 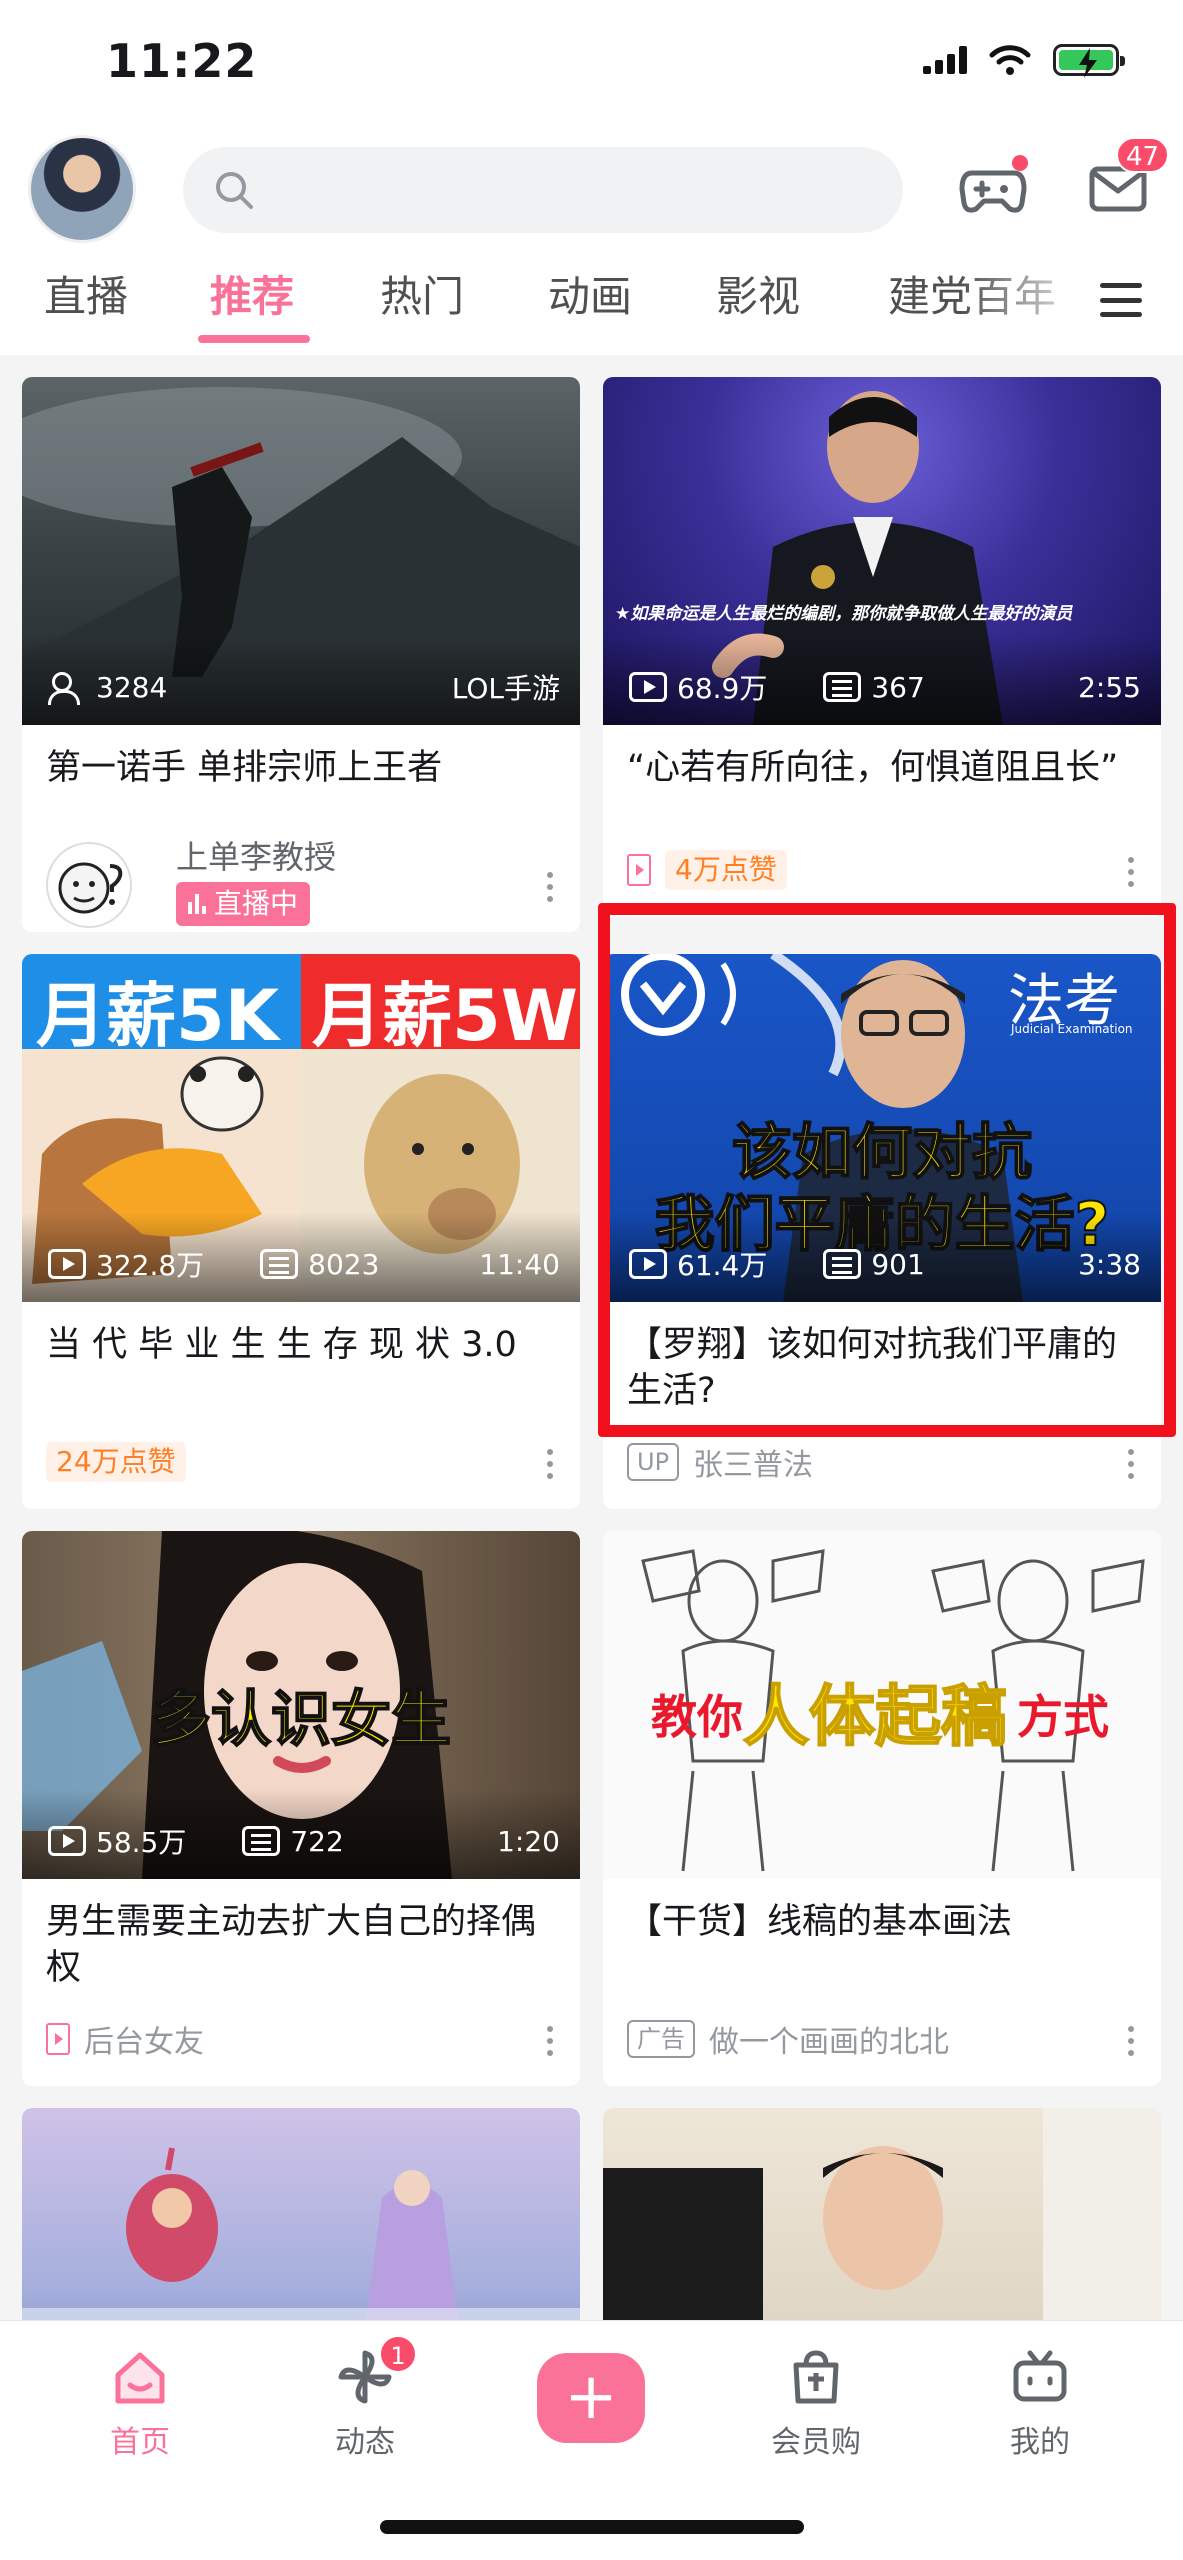 What do you see at coordinates (283, 2039) in the screenshot?
I see `card-meta: 后台女友` at bounding box center [283, 2039].